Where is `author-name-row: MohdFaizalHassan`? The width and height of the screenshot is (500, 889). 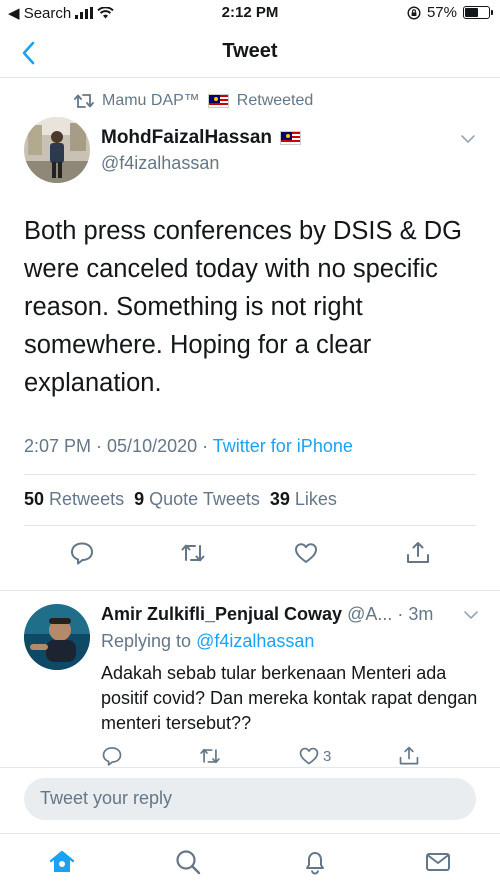
author-name-row: MohdFaizalHassan is located at coordinates (201, 138).